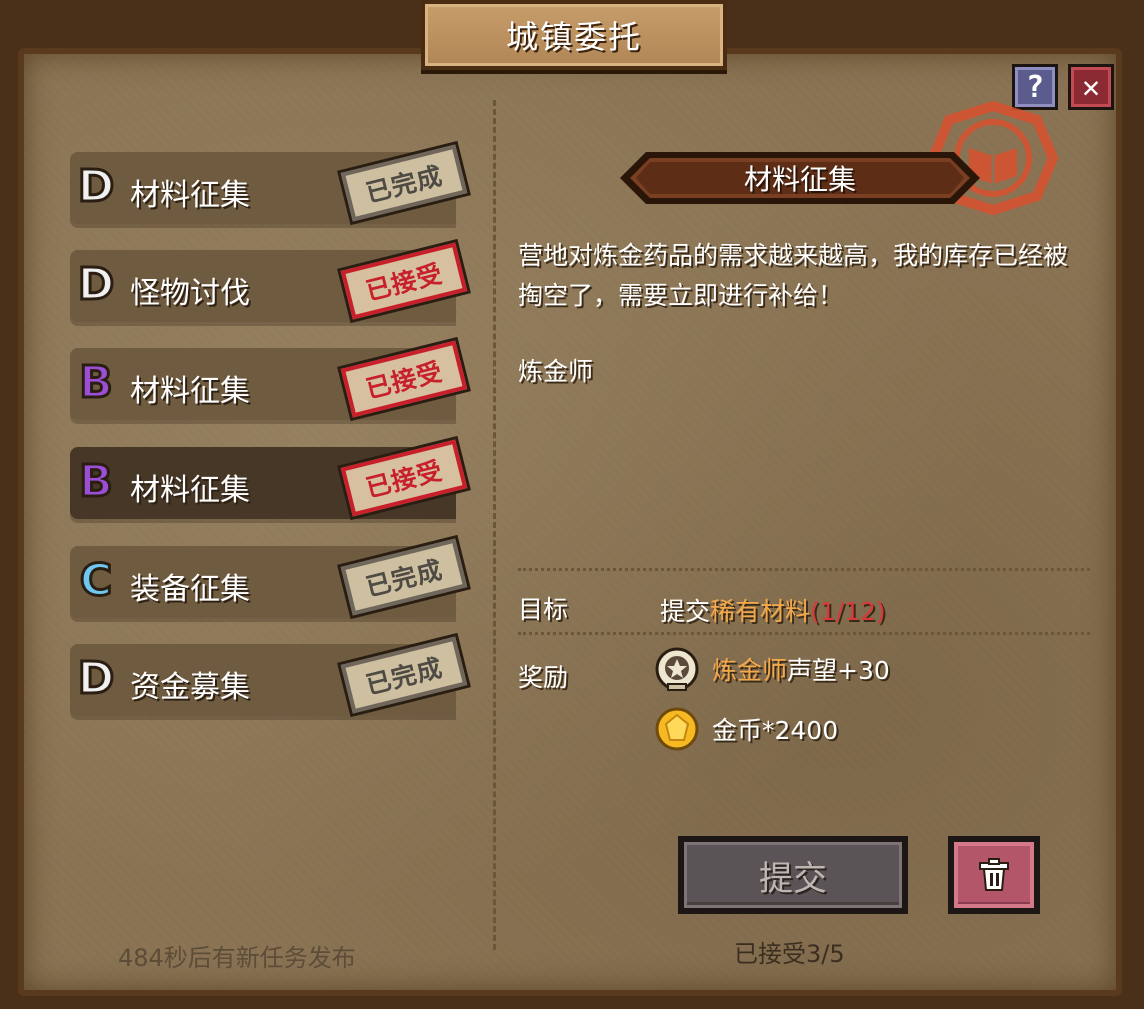 The image size is (1144, 1009). I want to click on close-button: ✕, so click(1091, 87).